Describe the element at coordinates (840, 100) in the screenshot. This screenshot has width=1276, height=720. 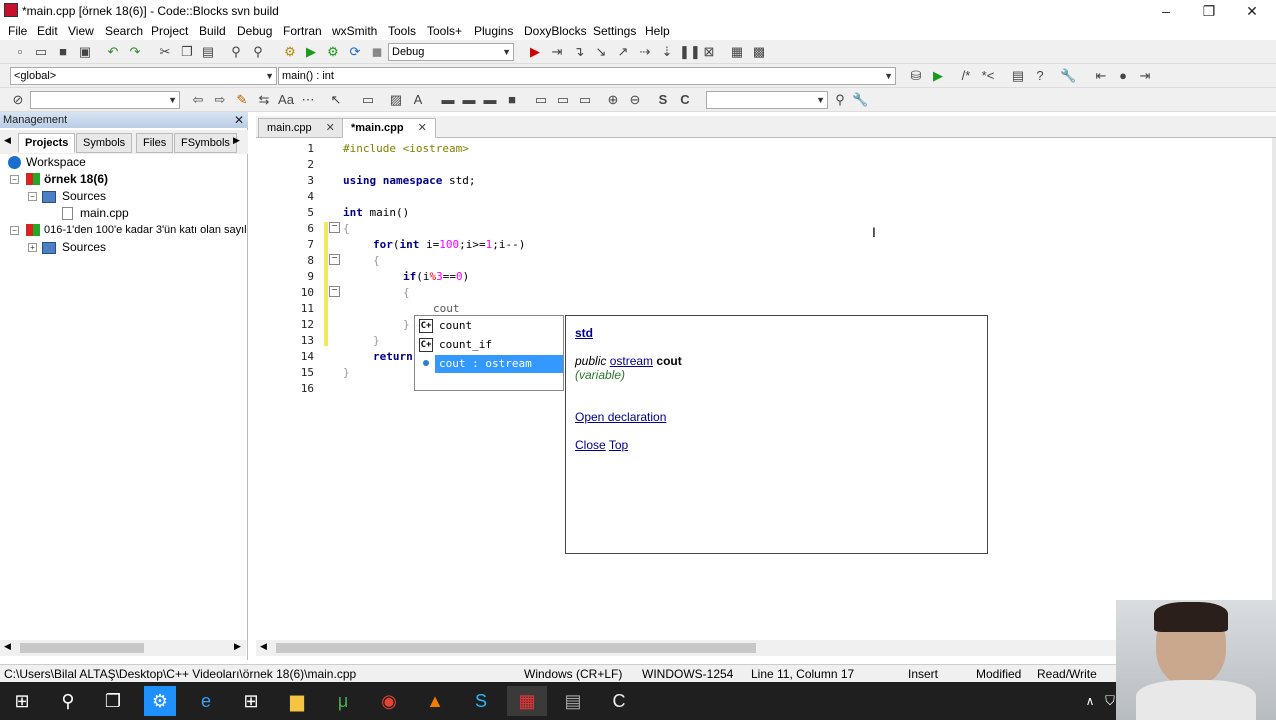
I see `search-go-icon: ⚲` at that location.